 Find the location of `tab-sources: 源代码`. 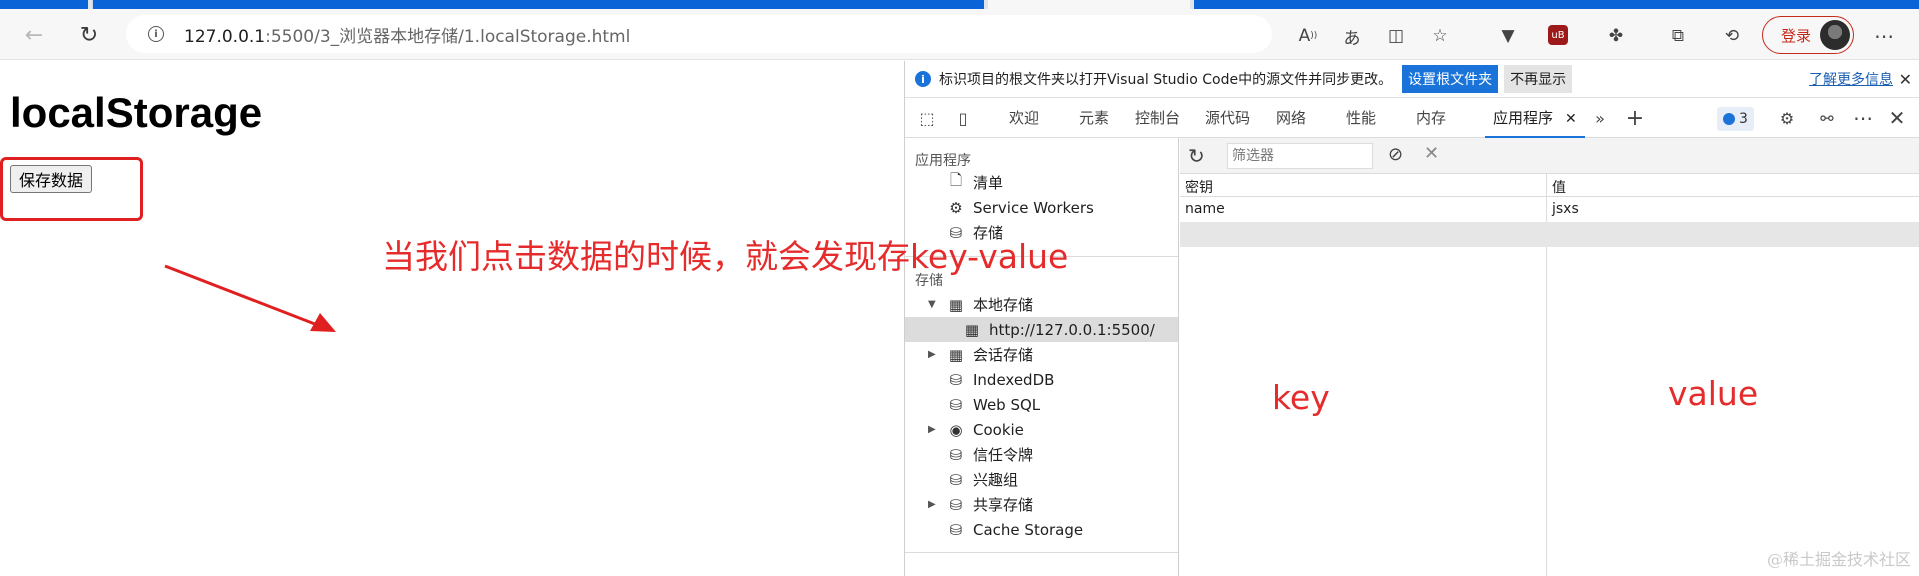

tab-sources: 源代码 is located at coordinates (1227, 118).